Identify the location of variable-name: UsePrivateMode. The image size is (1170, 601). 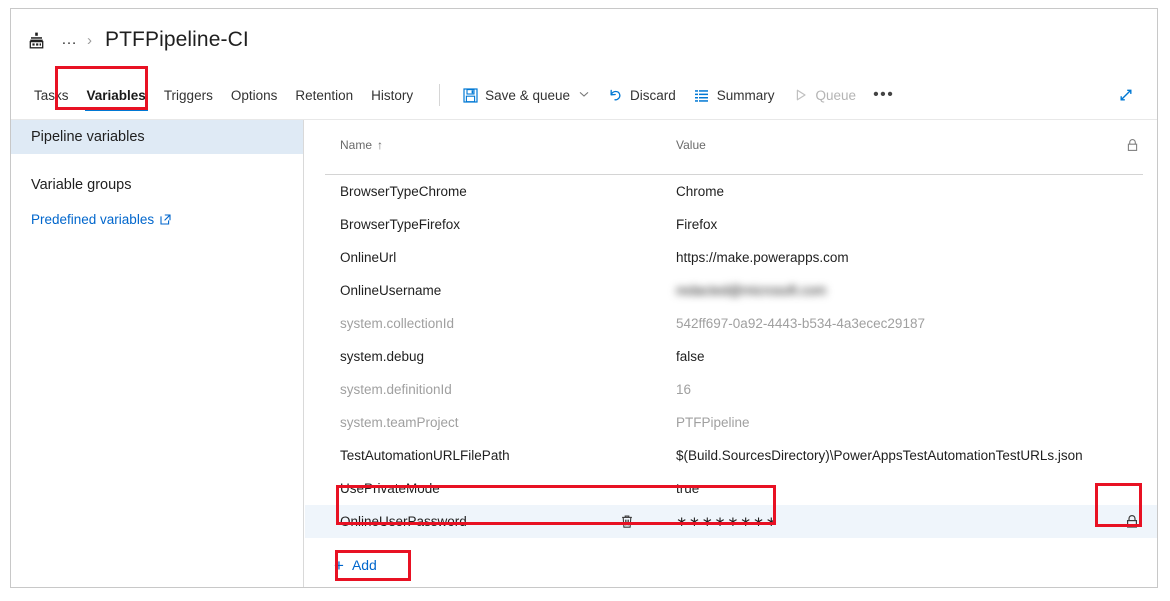
(390, 488).